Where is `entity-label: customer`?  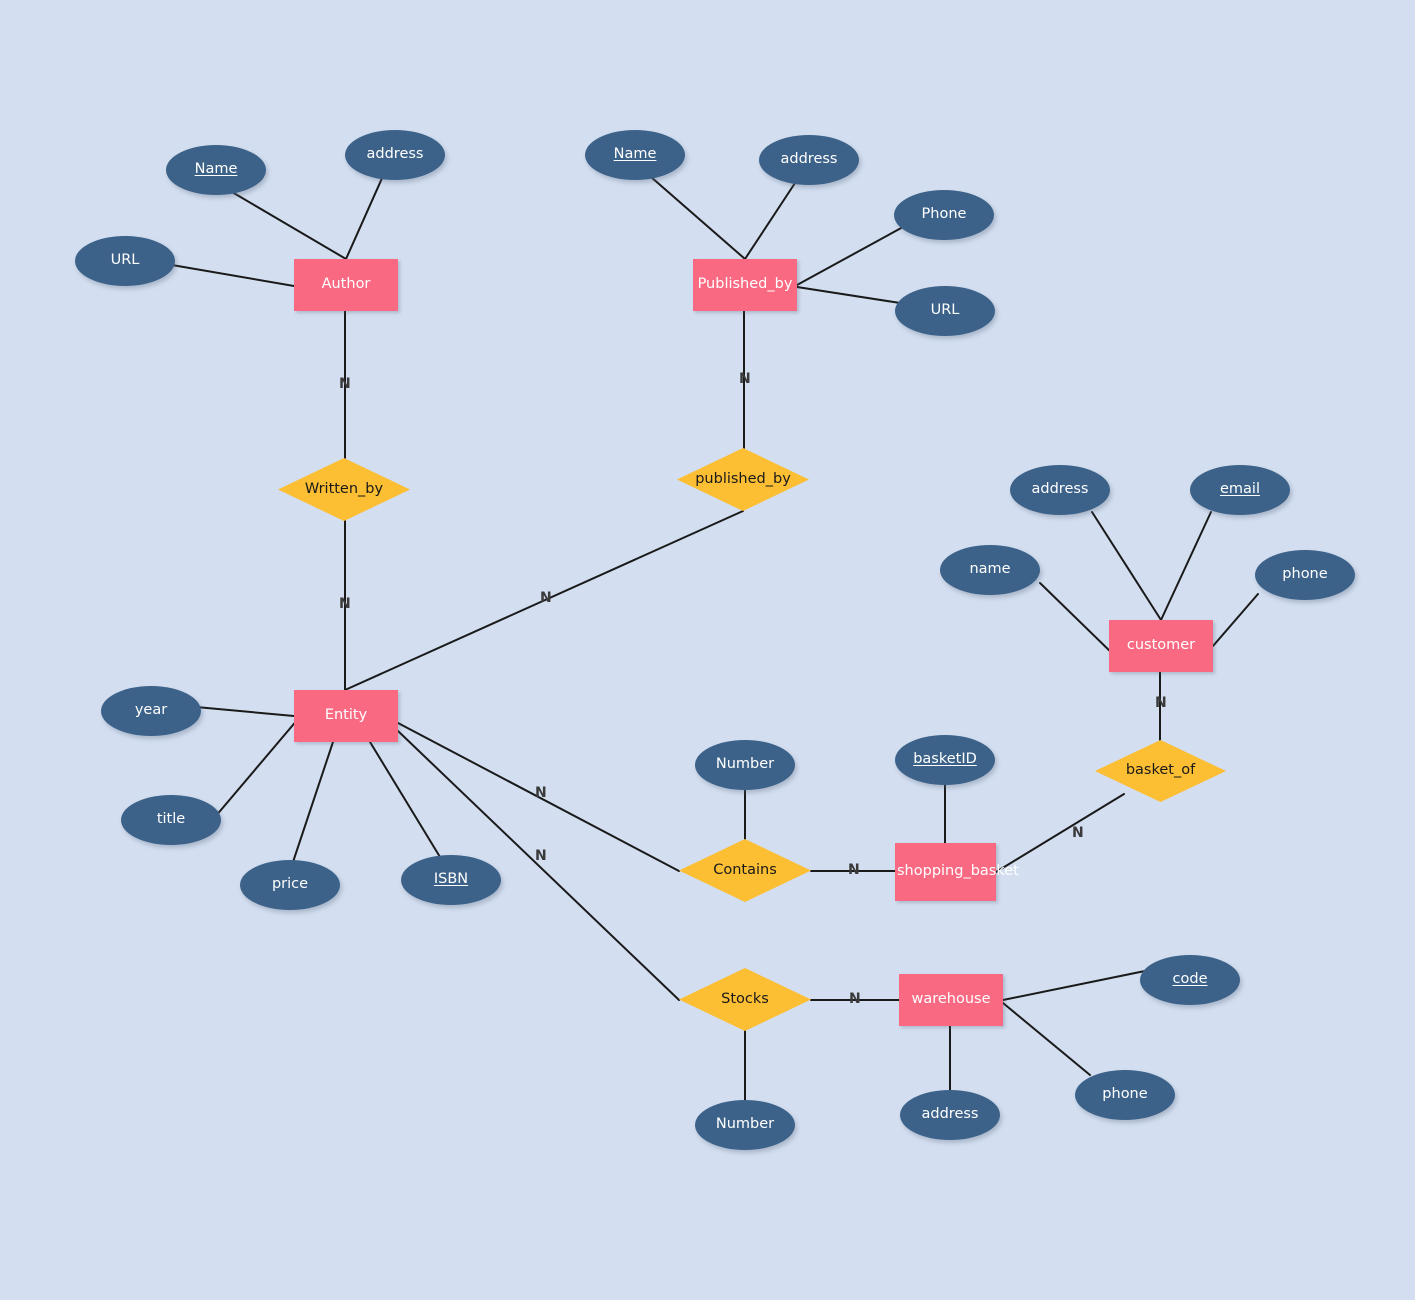
entity-label: customer is located at coordinates (1161, 645).